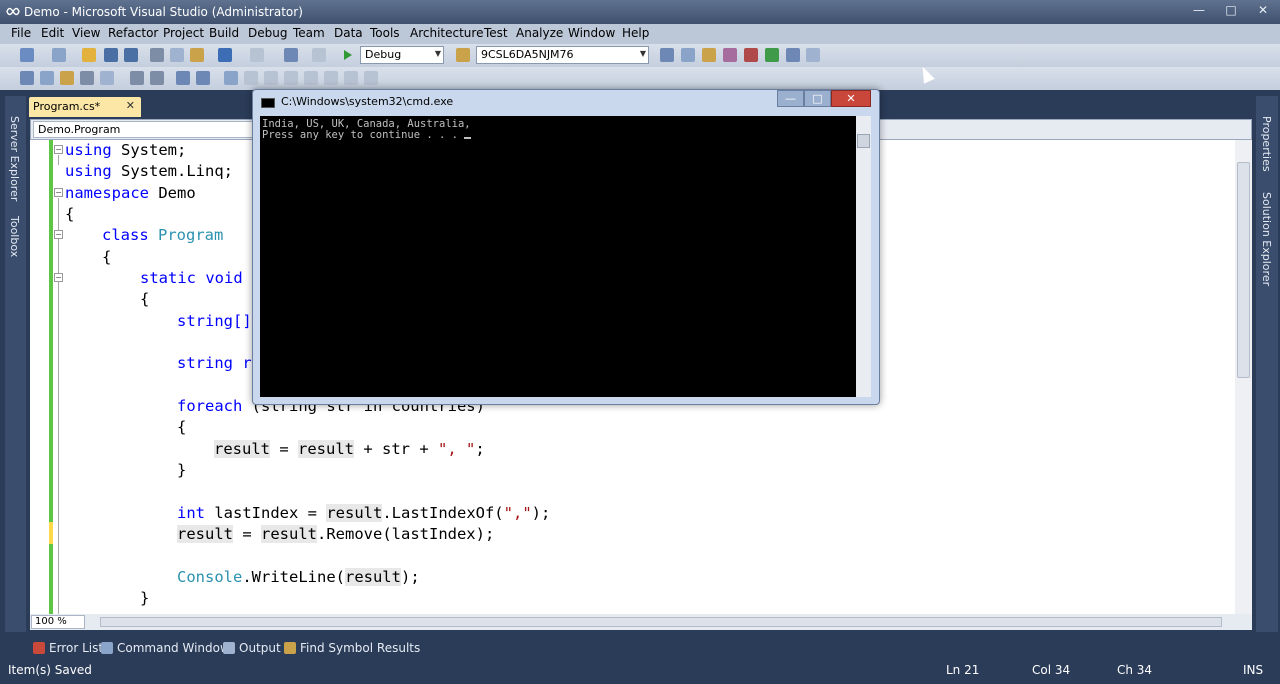 The height and width of the screenshot is (684, 1280). I want to click on keyword: using, so click(88, 171).